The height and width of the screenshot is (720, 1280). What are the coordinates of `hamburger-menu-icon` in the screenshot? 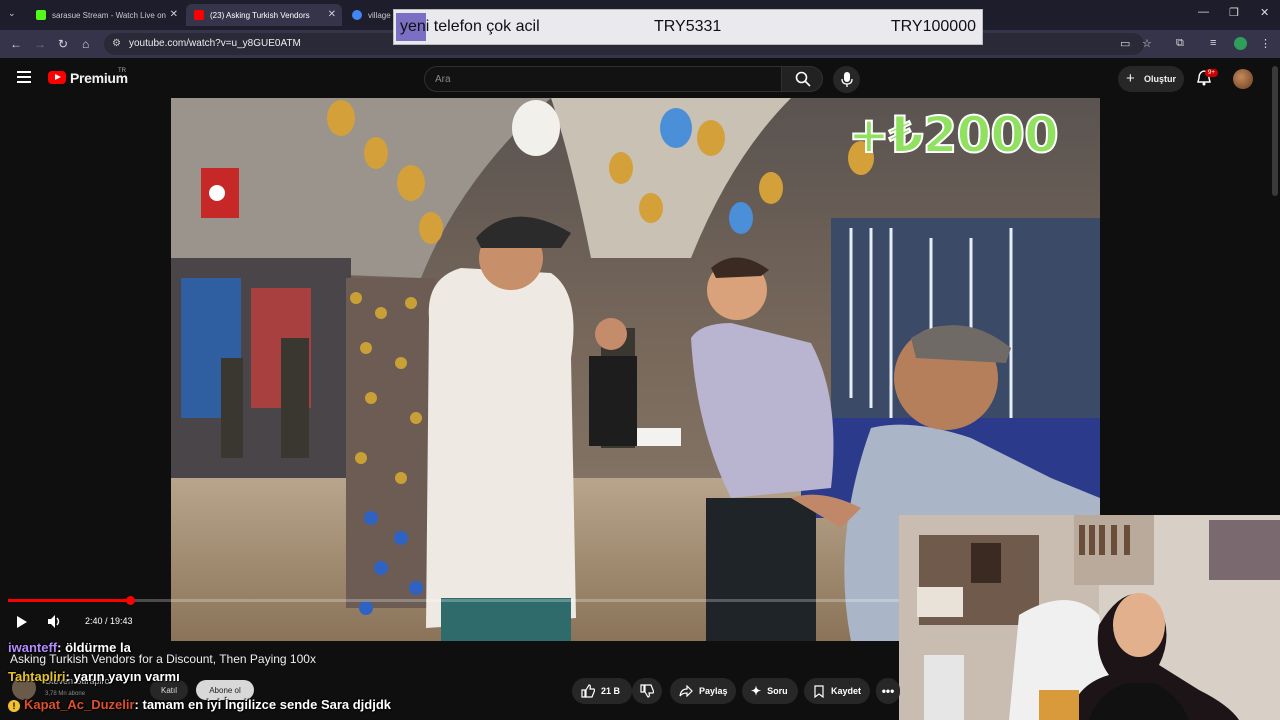 It's located at (24, 78).